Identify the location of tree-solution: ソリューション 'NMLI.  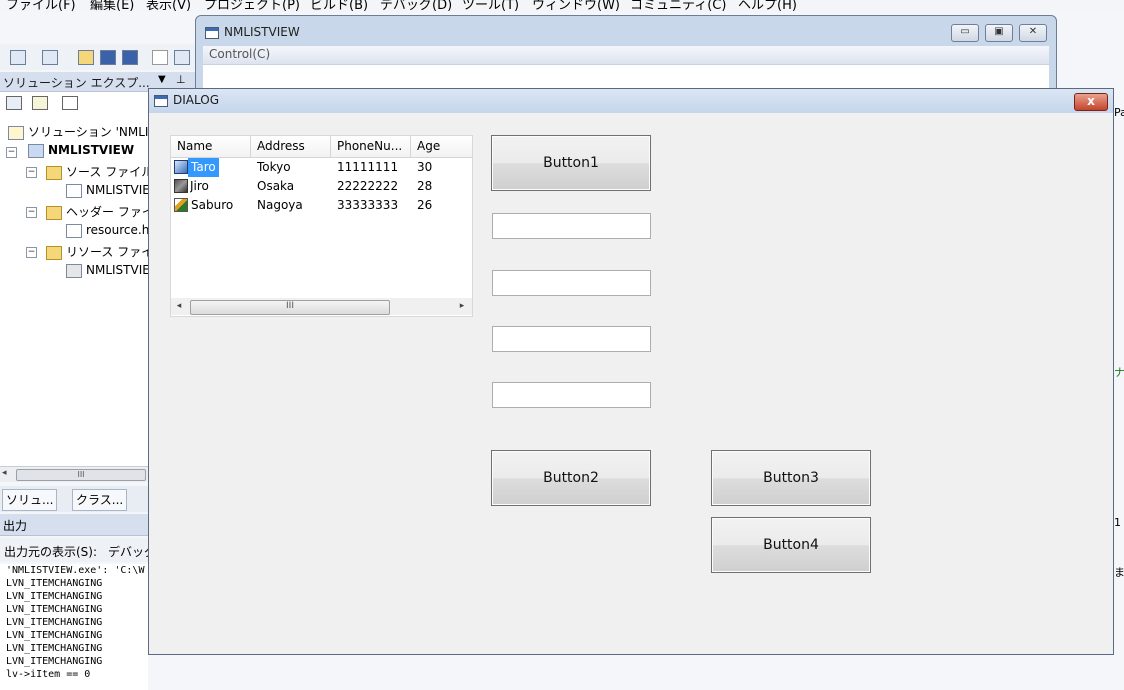
(78, 131).